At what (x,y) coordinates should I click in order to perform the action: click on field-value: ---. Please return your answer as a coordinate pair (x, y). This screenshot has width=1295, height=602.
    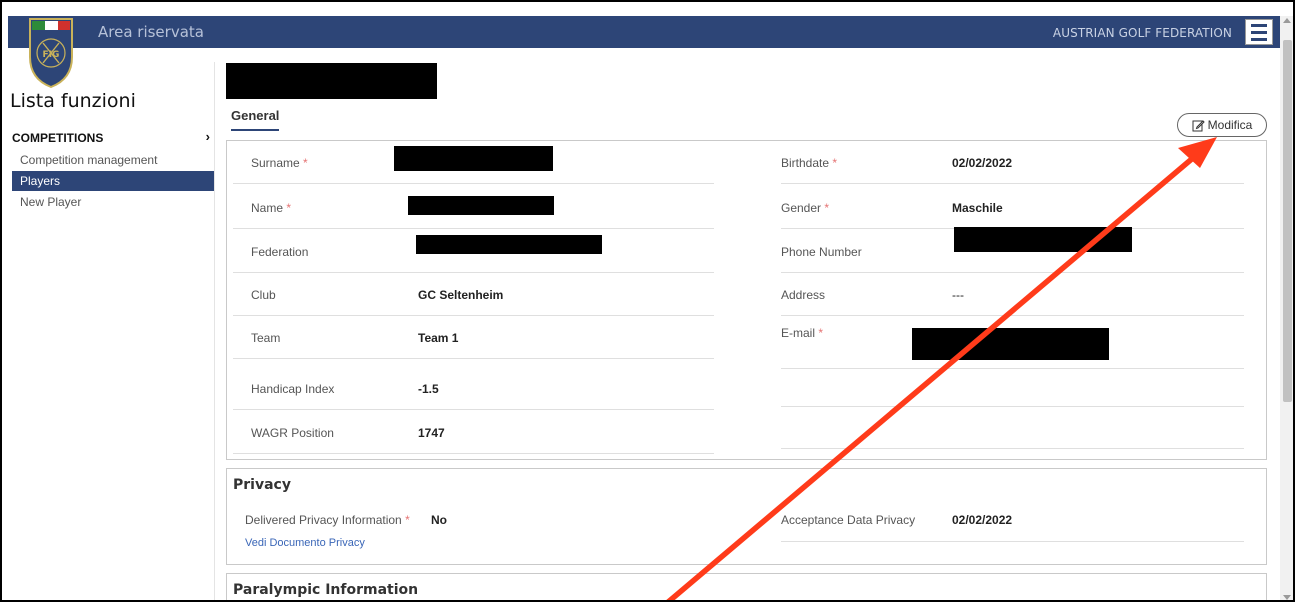
    Looking at the image, I should click on (958, 295).